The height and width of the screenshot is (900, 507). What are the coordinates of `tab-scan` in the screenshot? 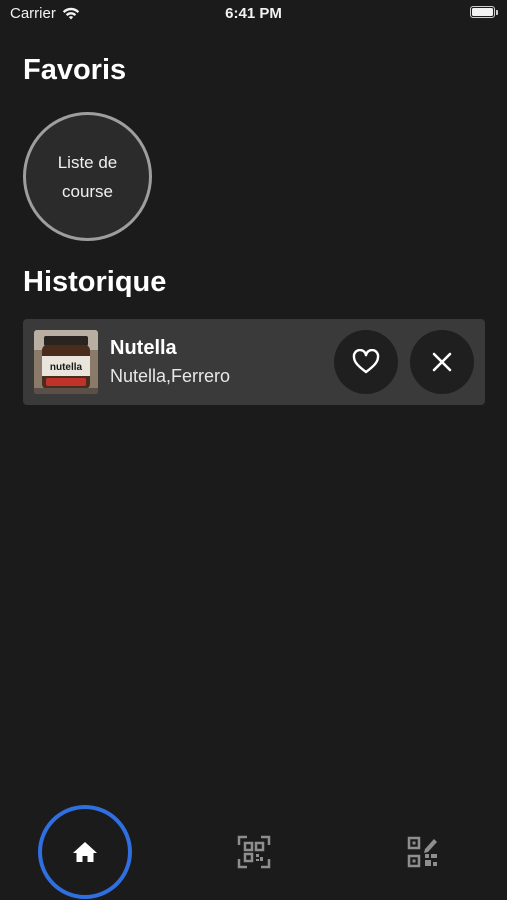 It's located at (254, 852).